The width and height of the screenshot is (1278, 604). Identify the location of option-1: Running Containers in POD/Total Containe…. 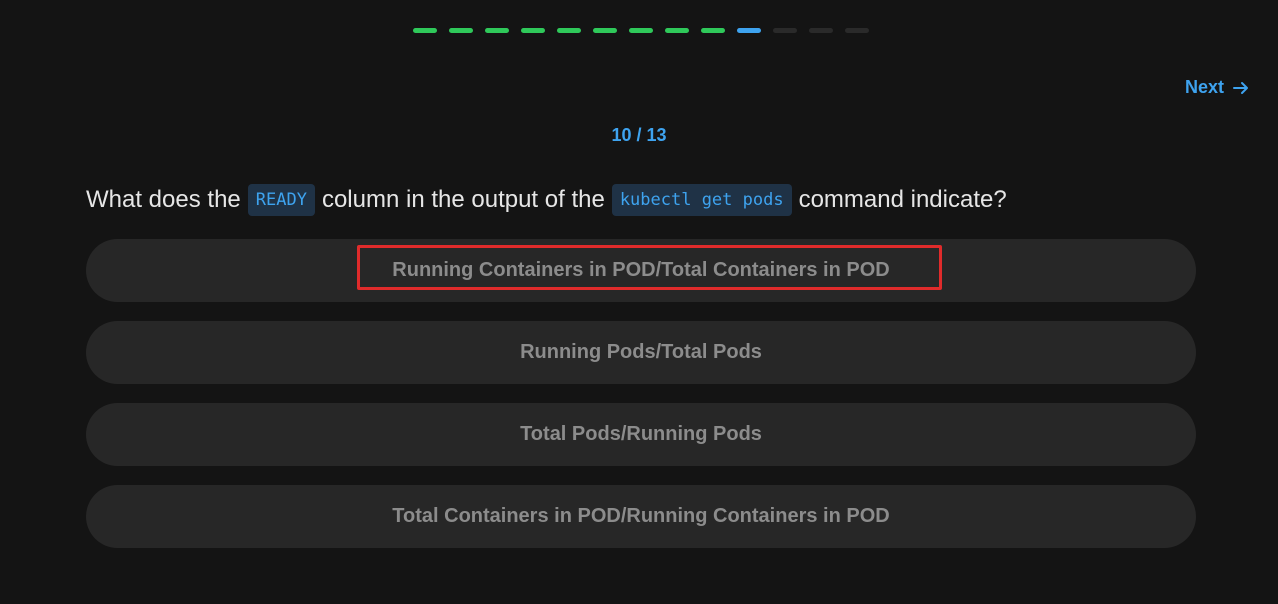
(641, 270).